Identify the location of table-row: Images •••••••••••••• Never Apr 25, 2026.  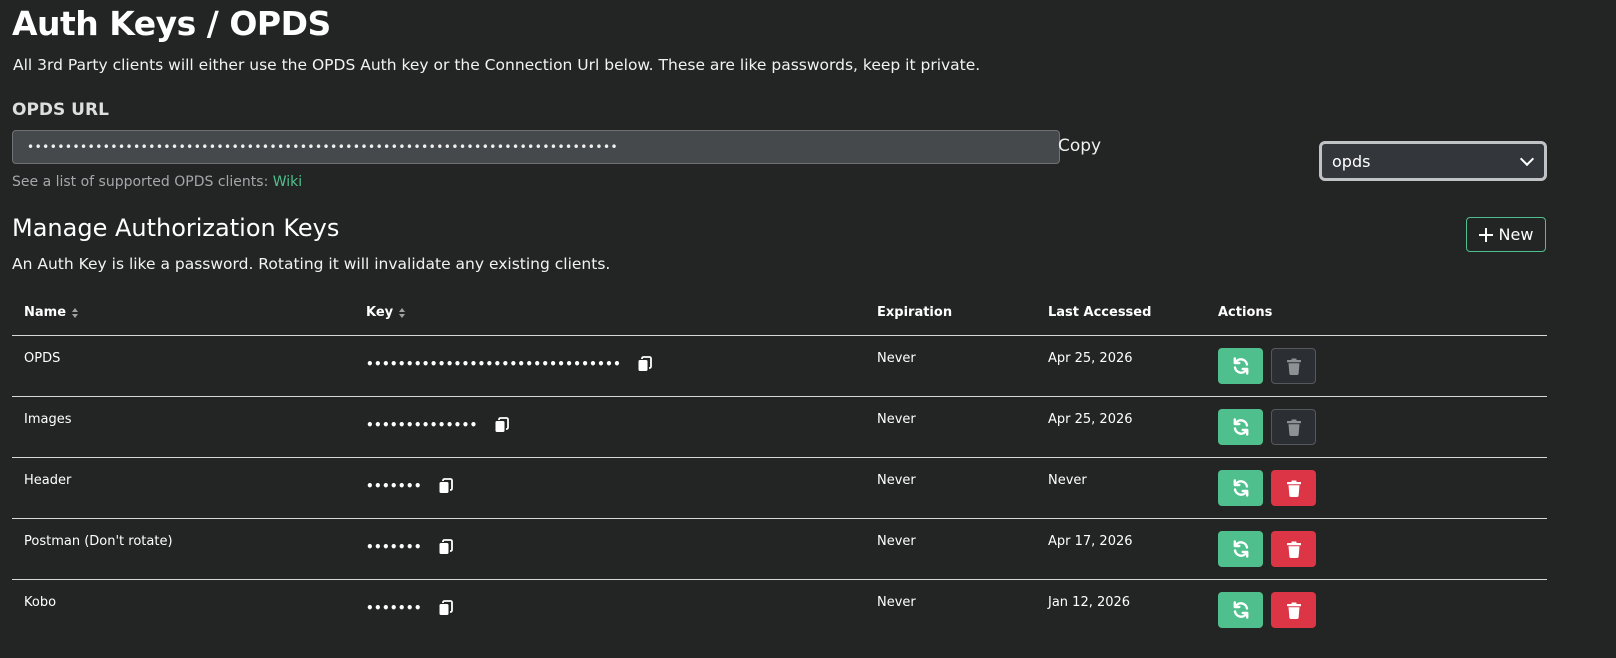
(779, 427).